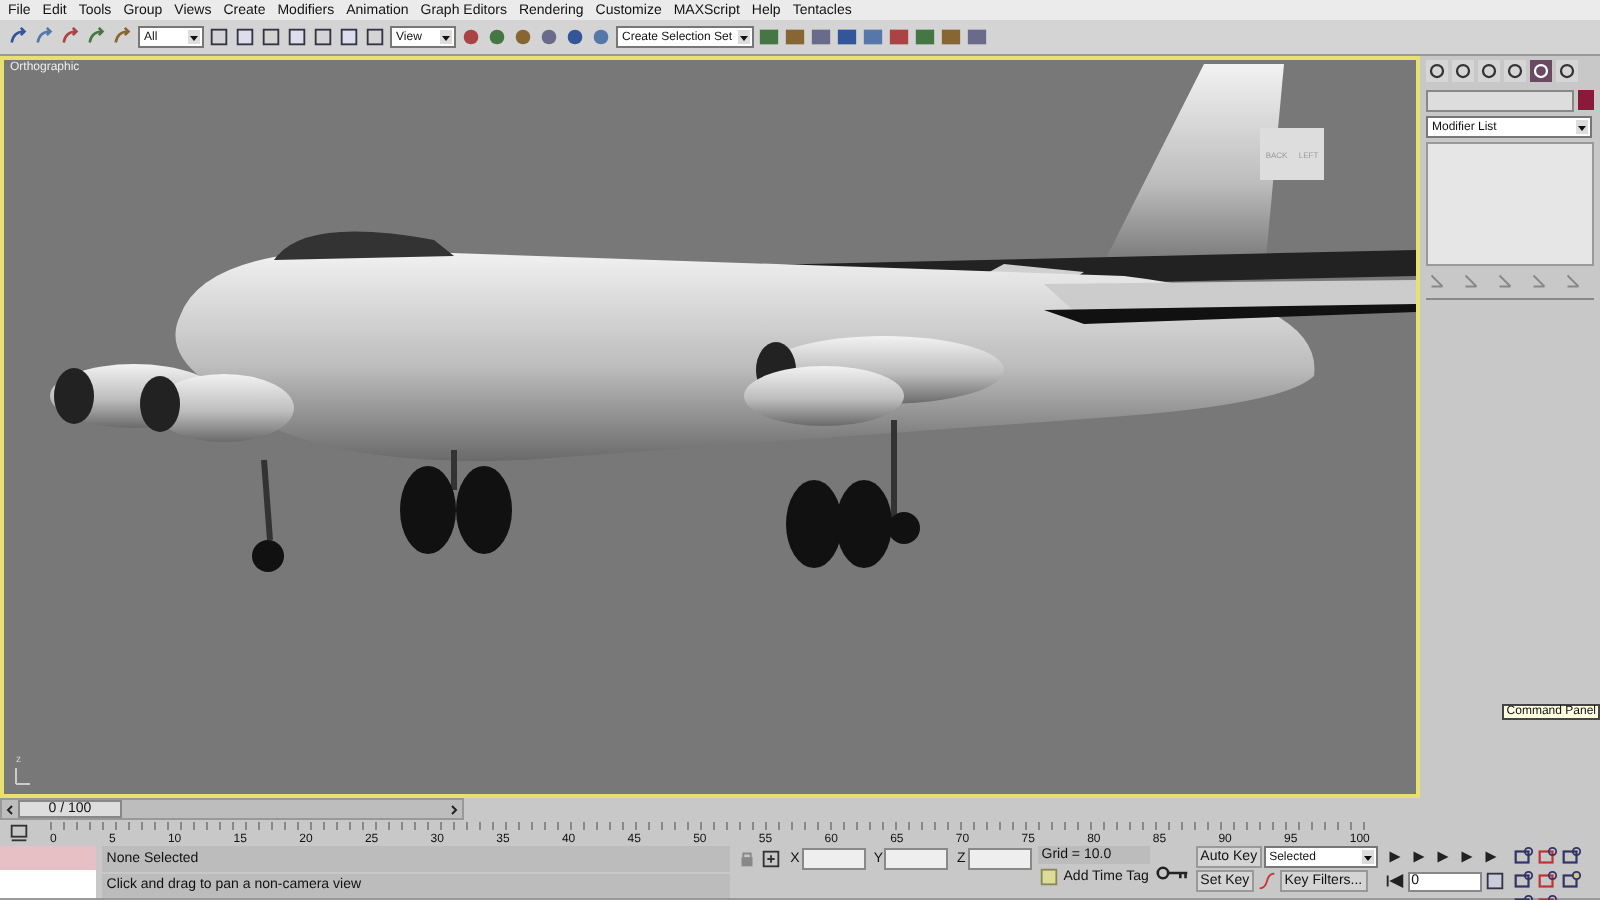 The width and height of the screenshot is (1600, 900). I want to click on next-frame-button, so click(454, 809).